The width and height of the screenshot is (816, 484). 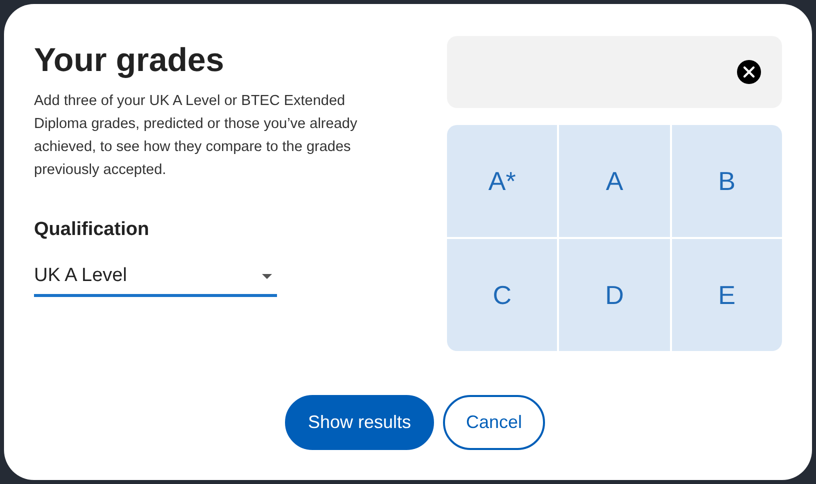 What do you see at coordinates (502, 181) in the screenshot?
I see `grade-button: A*` at bounding box center [502, 181].